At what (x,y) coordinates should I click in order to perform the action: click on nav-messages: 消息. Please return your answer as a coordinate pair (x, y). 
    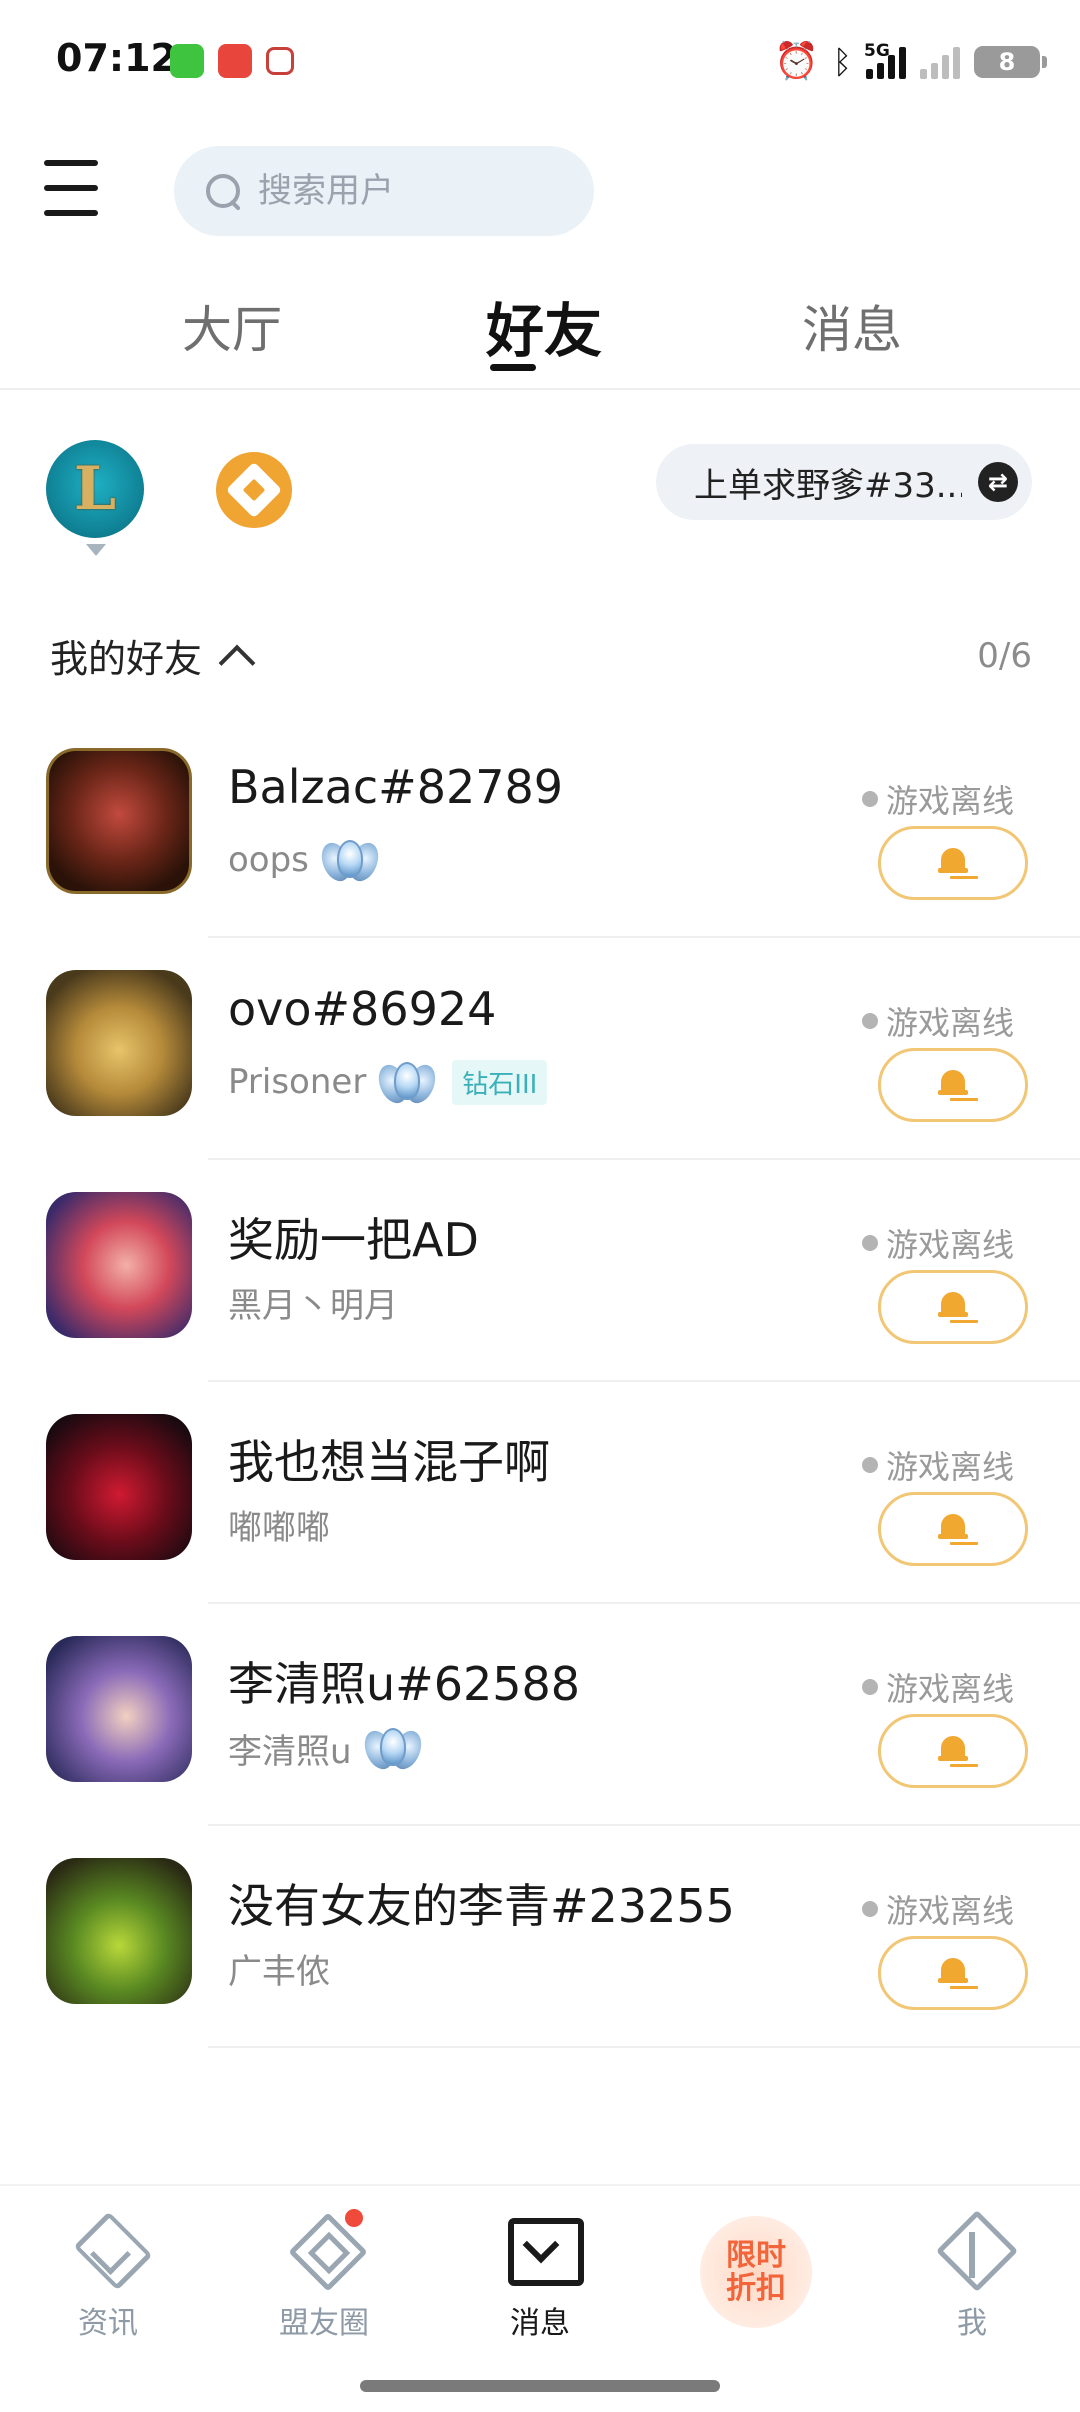
    Looking at the image, I should click on (540, 2278).